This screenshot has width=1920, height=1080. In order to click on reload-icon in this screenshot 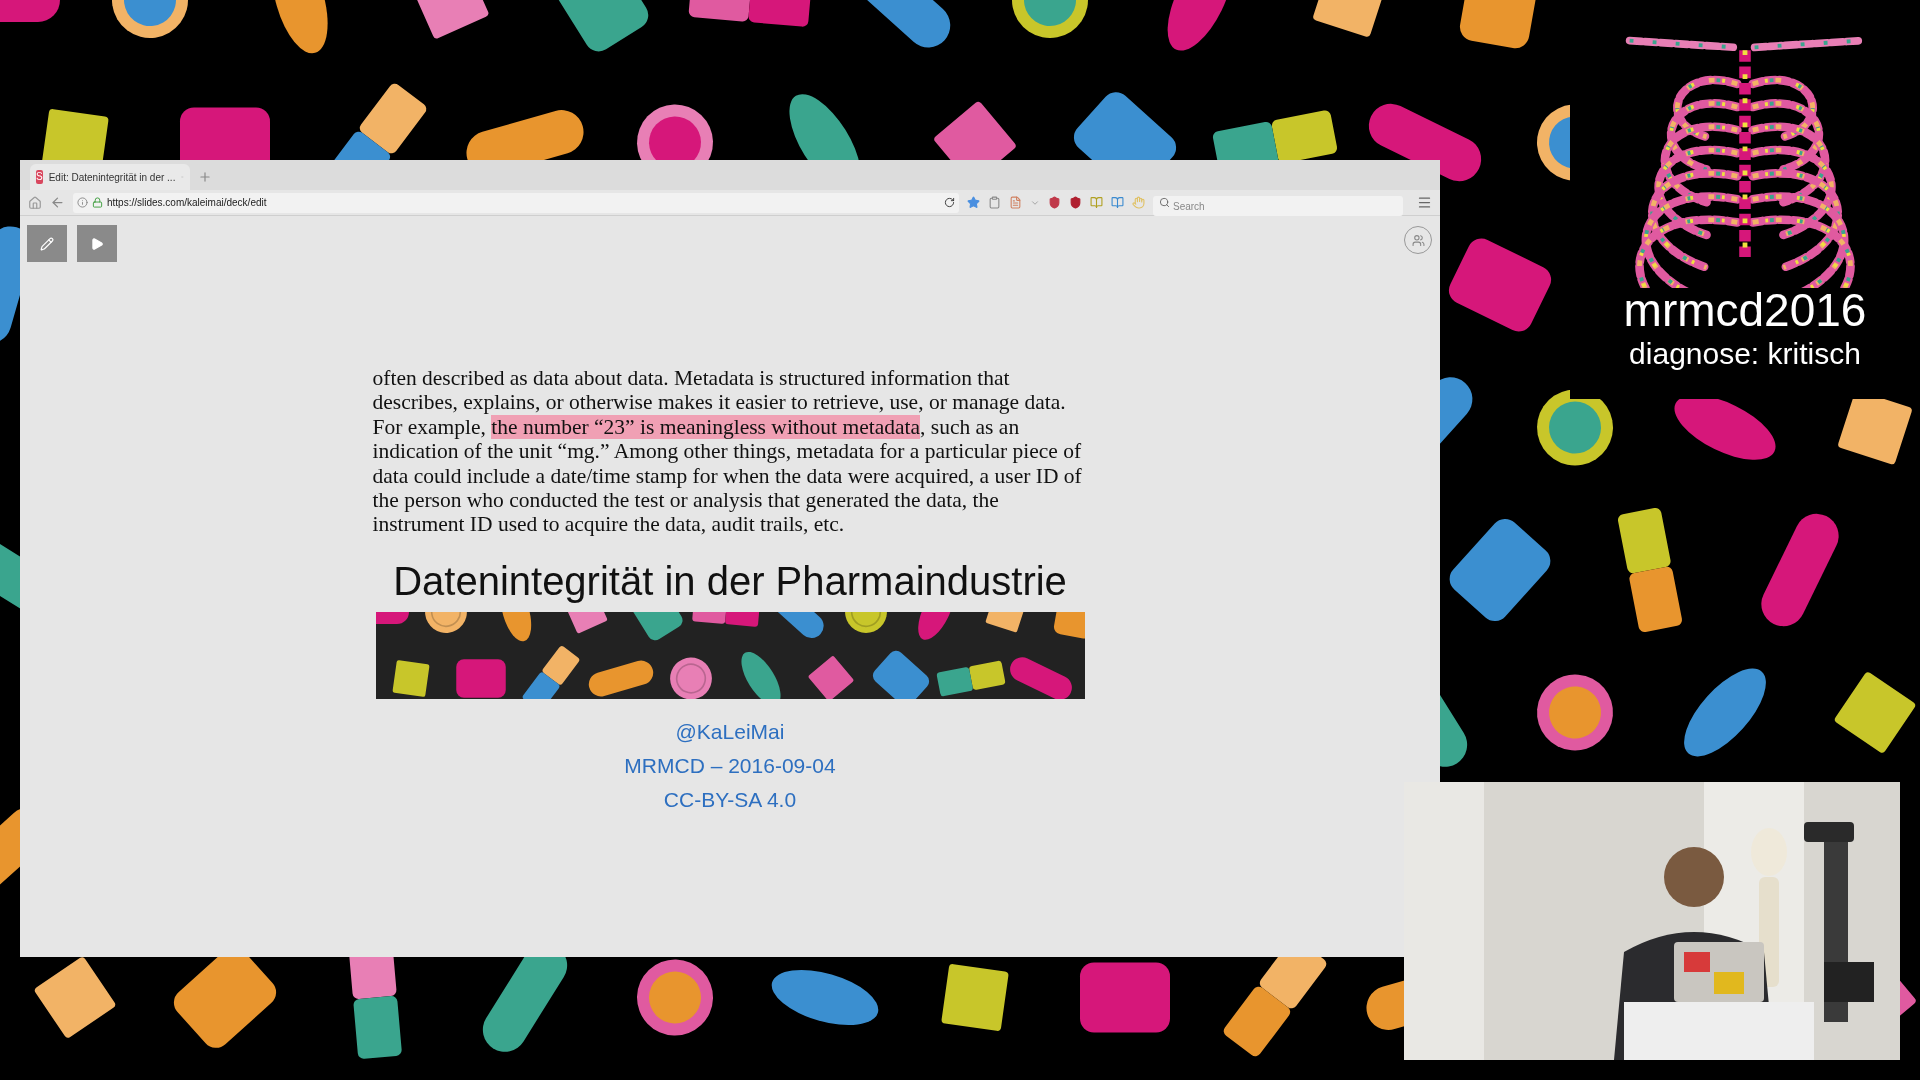, I will do `click(949, 202)`.